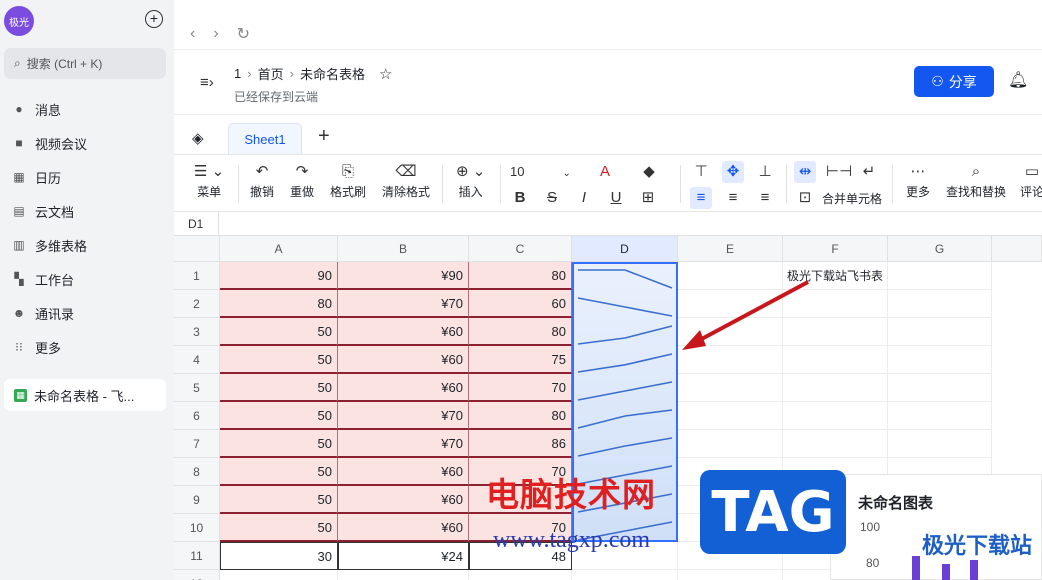  Describe the element at coordinates (195, 224) in the screenshot. I see `cell-reference: D1` at that location.